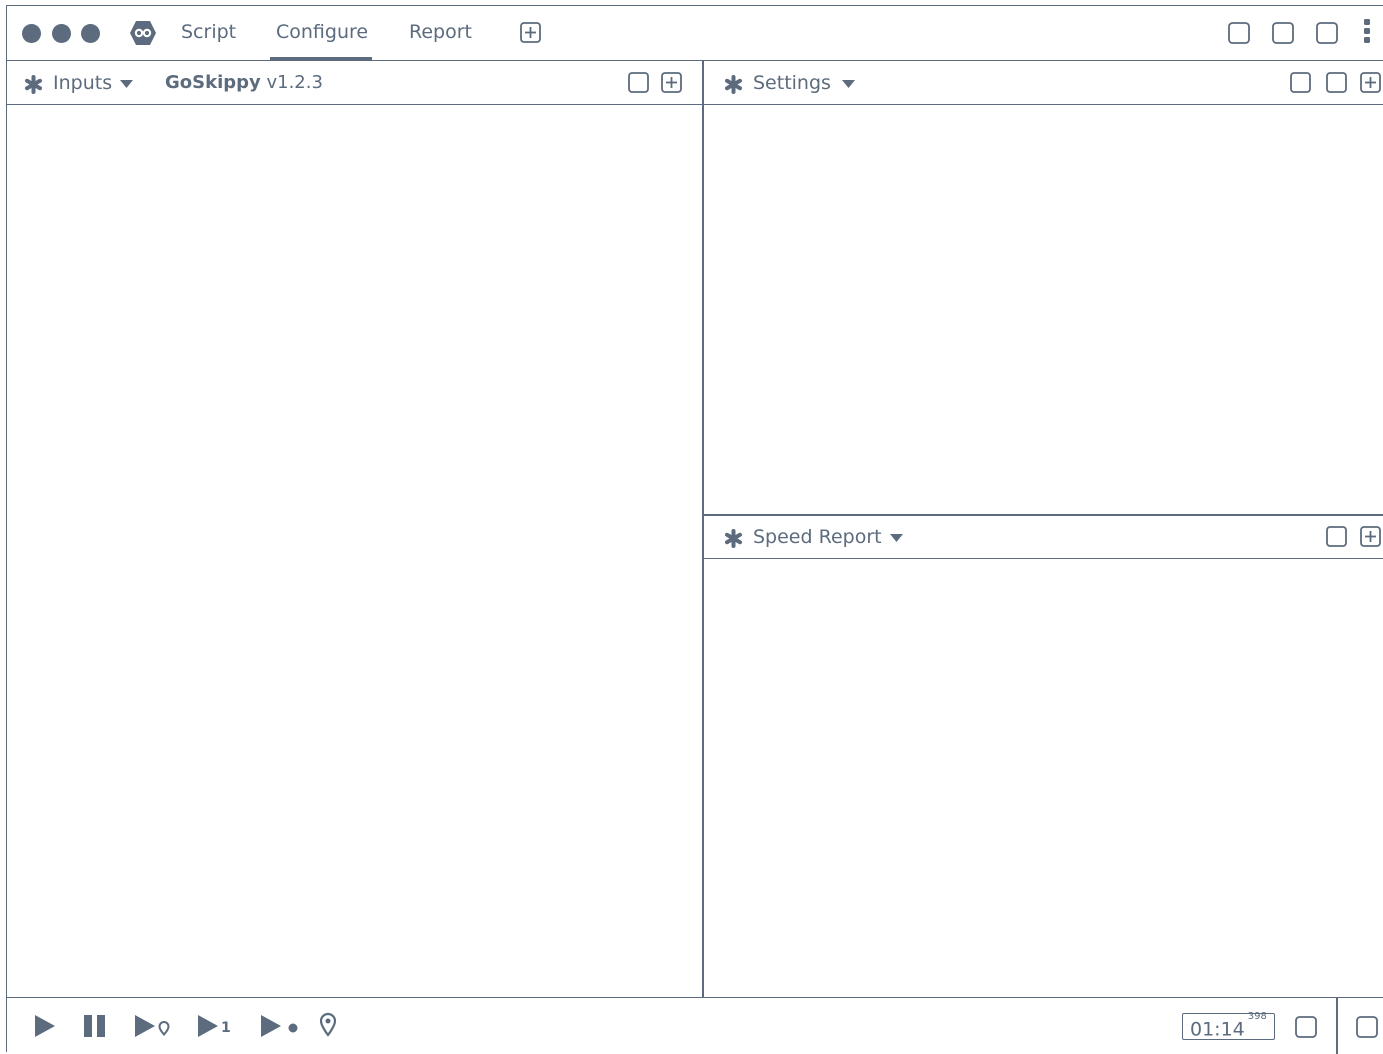 The height and width of the screenshot is (1054, 1383). What do you see at coordinates (61, 33) in the screenshot?
I see `minimize-window-button` at bounding box center [61, 33].